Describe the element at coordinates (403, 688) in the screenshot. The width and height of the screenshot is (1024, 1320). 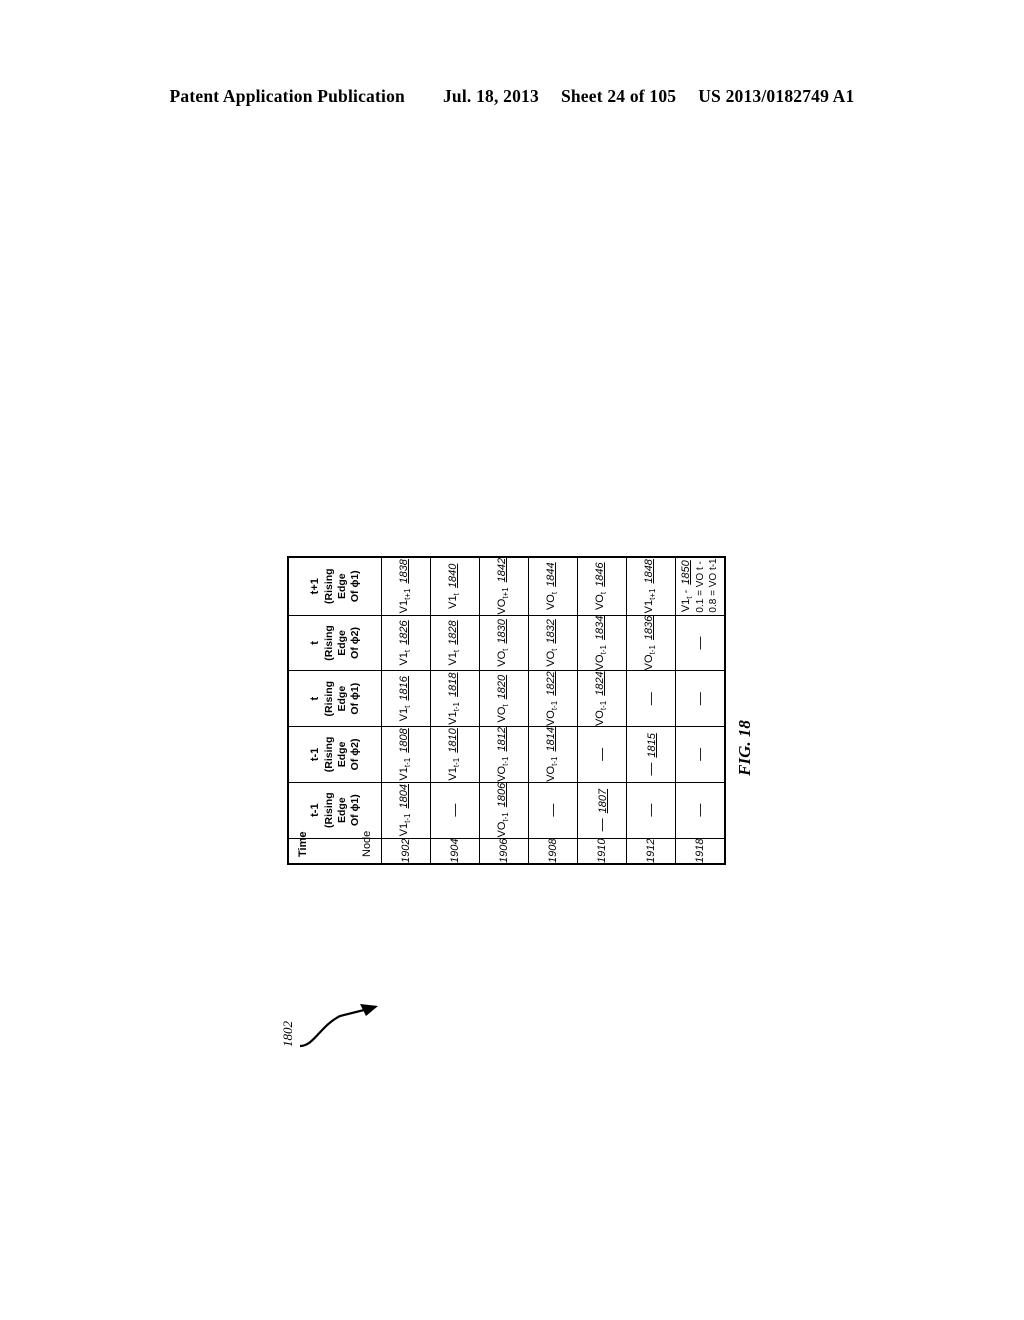
I see `cell-reference-numeral: 1816` at that location.